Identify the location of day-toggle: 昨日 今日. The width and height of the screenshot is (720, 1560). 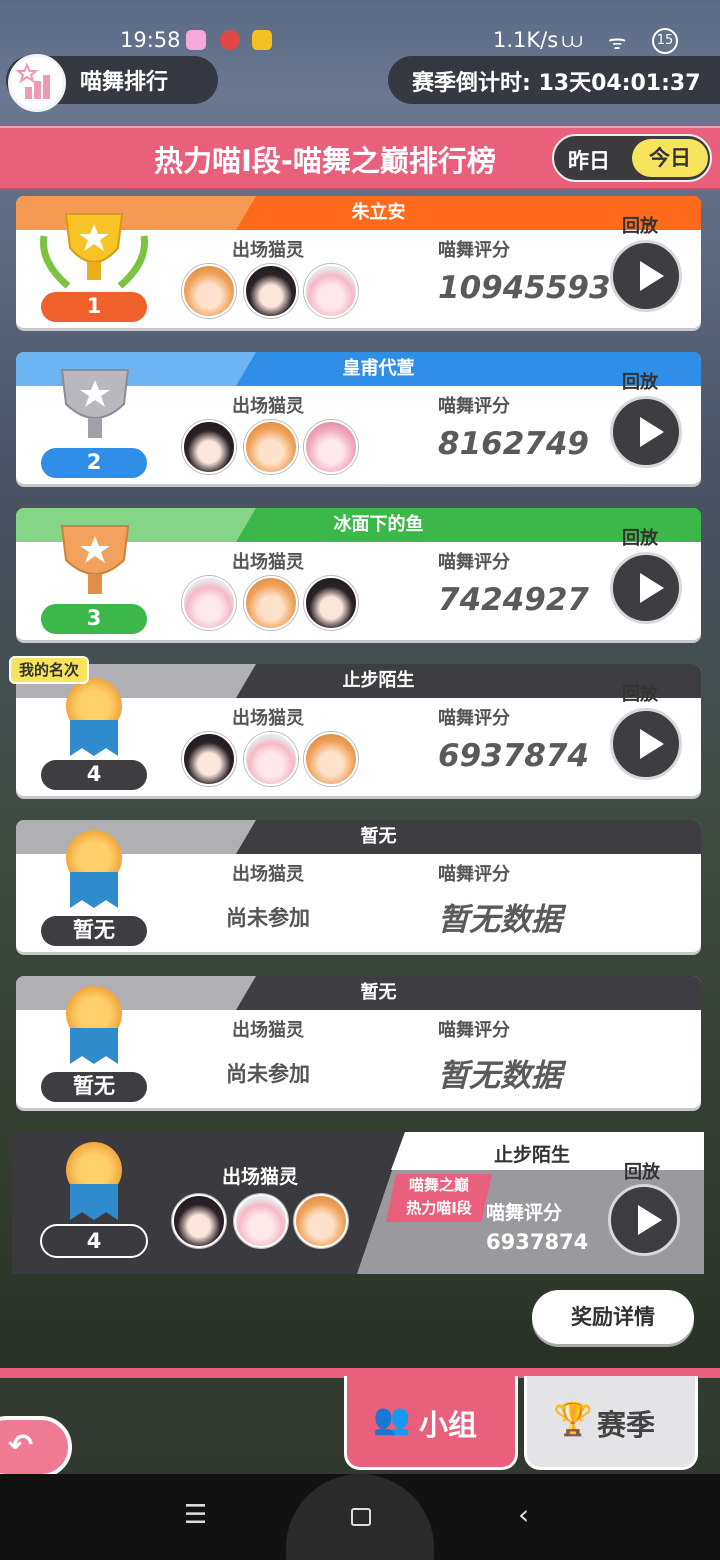
(632, 158).